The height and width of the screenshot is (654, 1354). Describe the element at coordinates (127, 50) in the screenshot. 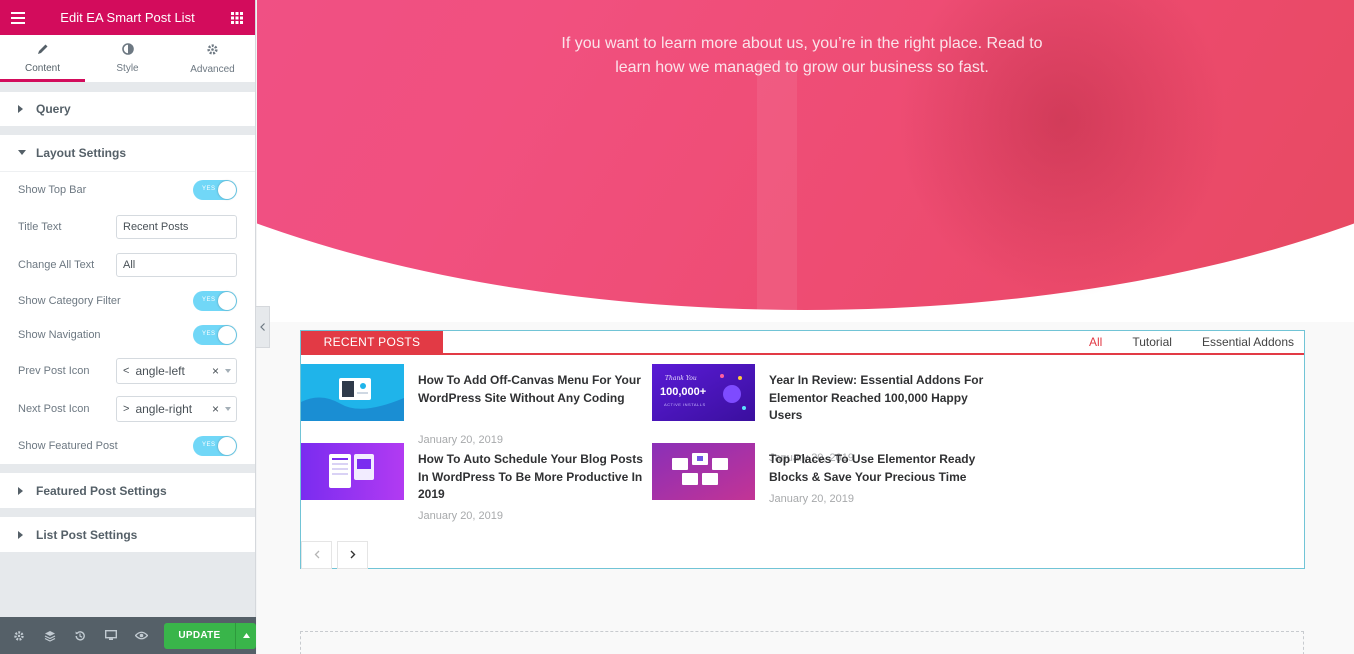

I see `half-circle-icon` at that location.